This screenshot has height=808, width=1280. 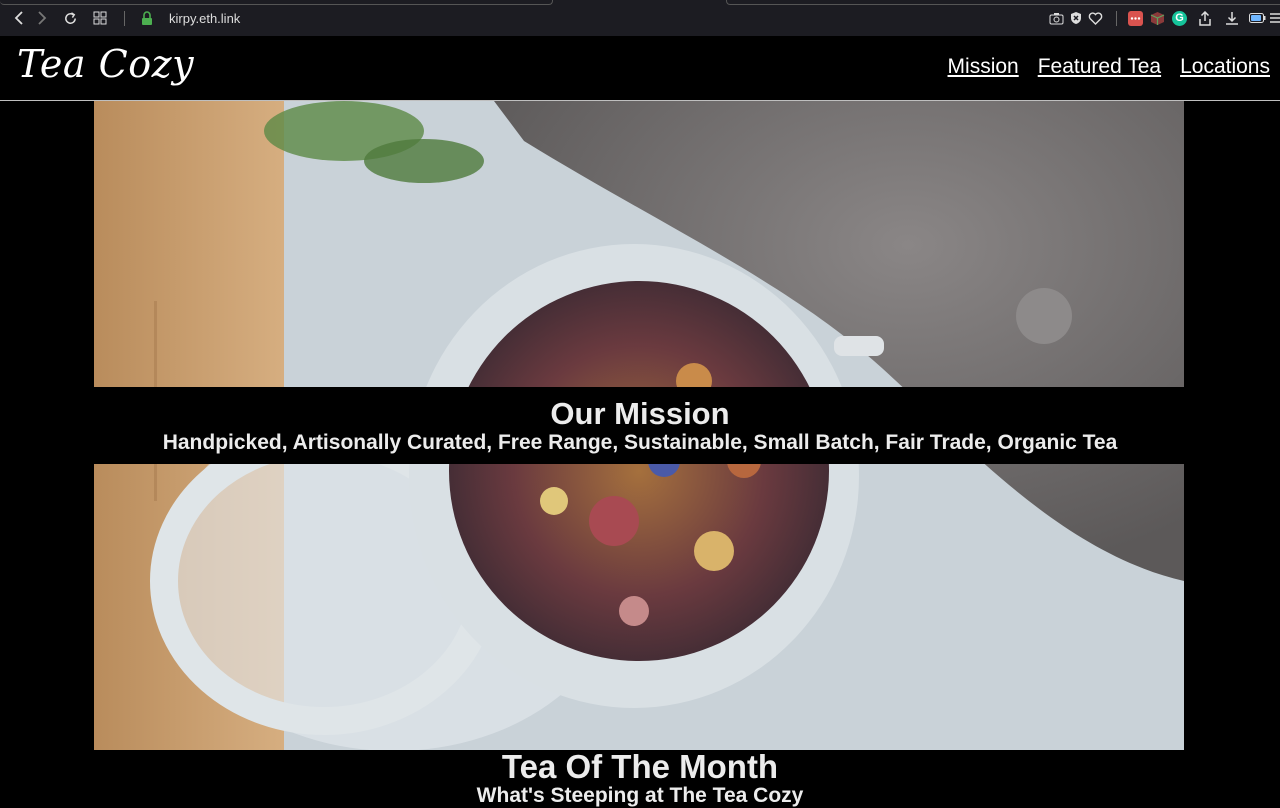 What do you see at coordinates (640, 68) in the screenshot?
I see `site-header: Tea Cozy Mission Featured Tea Locations` at bounding box center [640, 68].